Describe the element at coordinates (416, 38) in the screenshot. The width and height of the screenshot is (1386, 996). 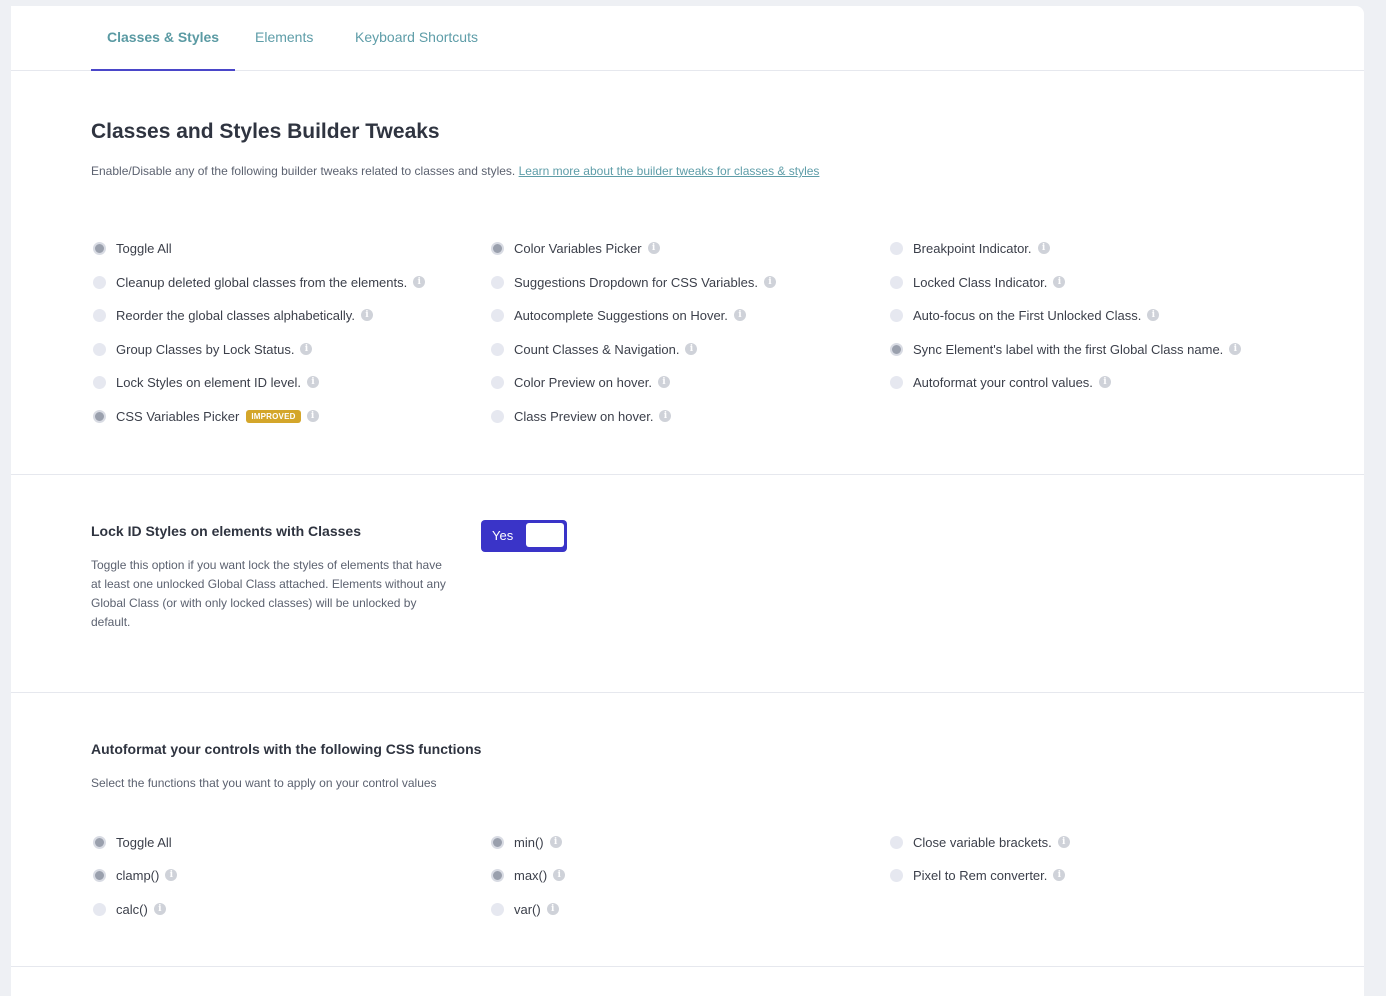
I see `tab-keyboard-shortcuts: Keyboard Shortcuts` at that location.